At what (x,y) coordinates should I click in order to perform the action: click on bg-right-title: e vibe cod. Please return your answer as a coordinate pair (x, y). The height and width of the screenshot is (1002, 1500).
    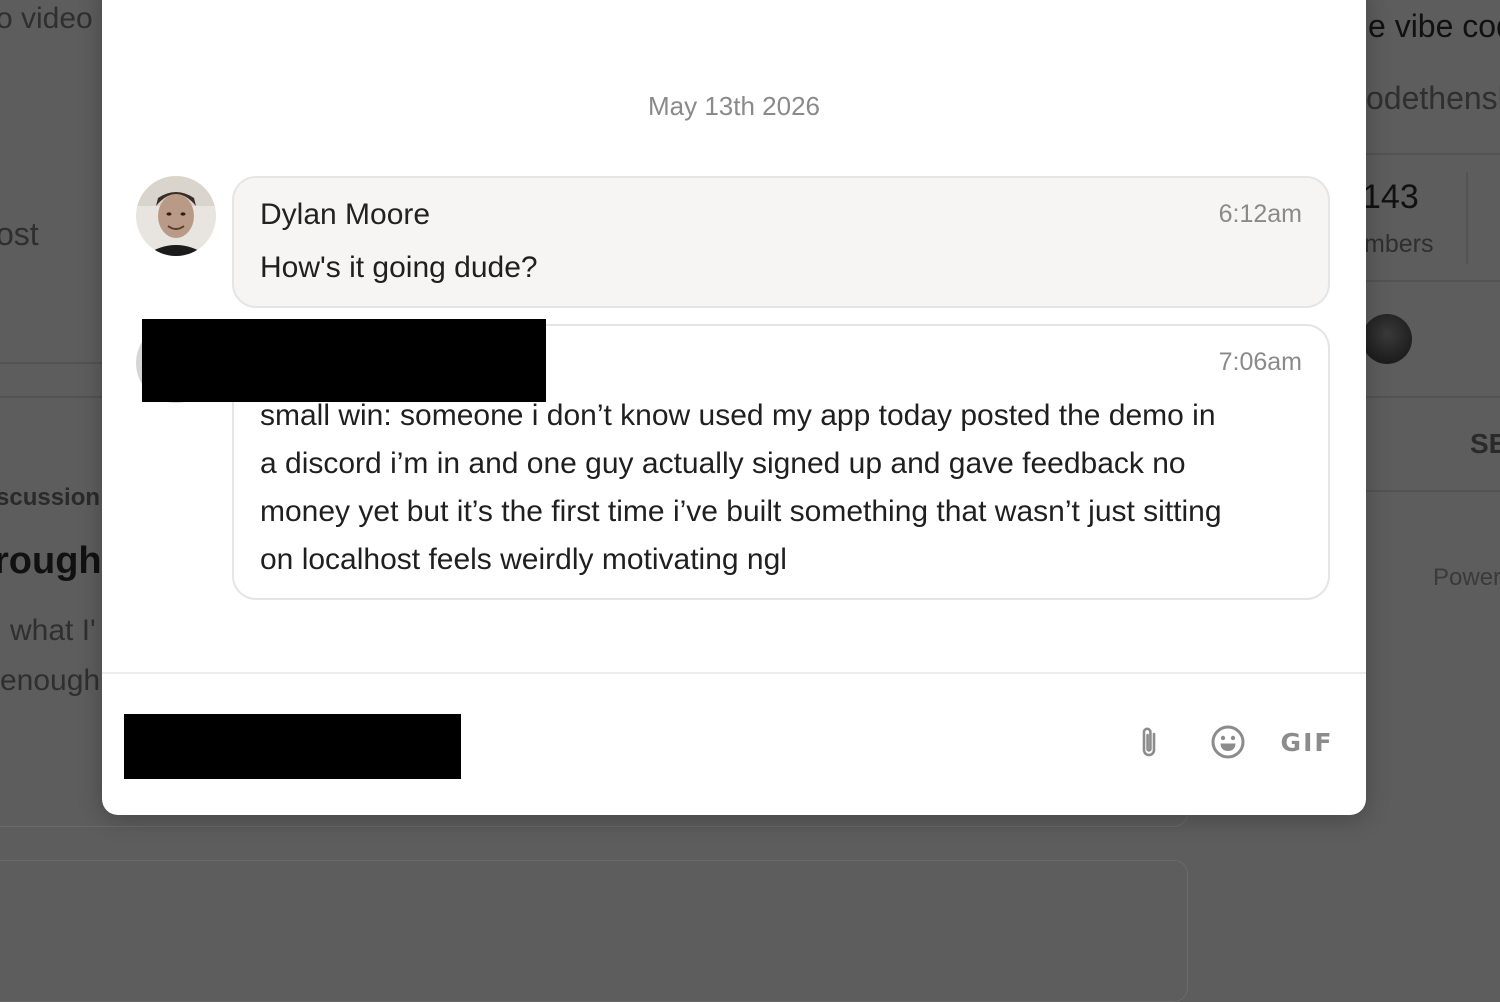
    Looking at the image, I should click on (1434, 26).